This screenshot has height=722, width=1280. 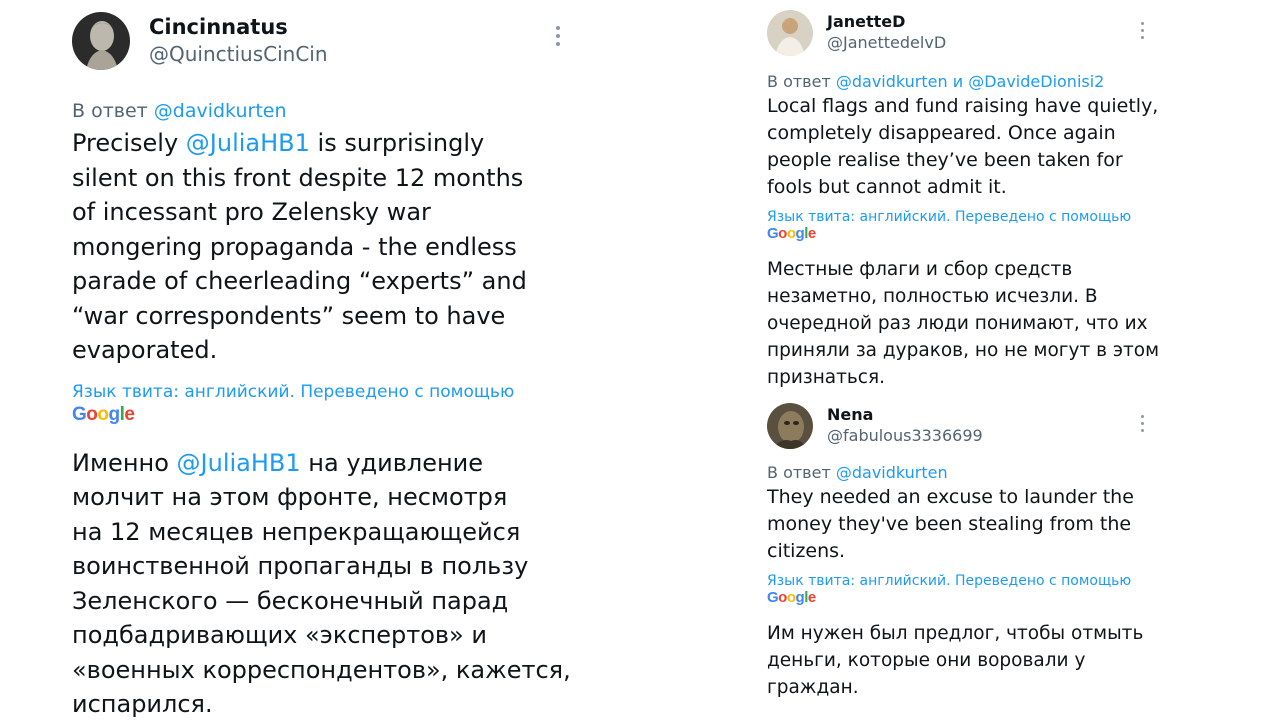 I want to click on tweet-header: JanetteD @JanettedelvD, so click(x=967, y=39).